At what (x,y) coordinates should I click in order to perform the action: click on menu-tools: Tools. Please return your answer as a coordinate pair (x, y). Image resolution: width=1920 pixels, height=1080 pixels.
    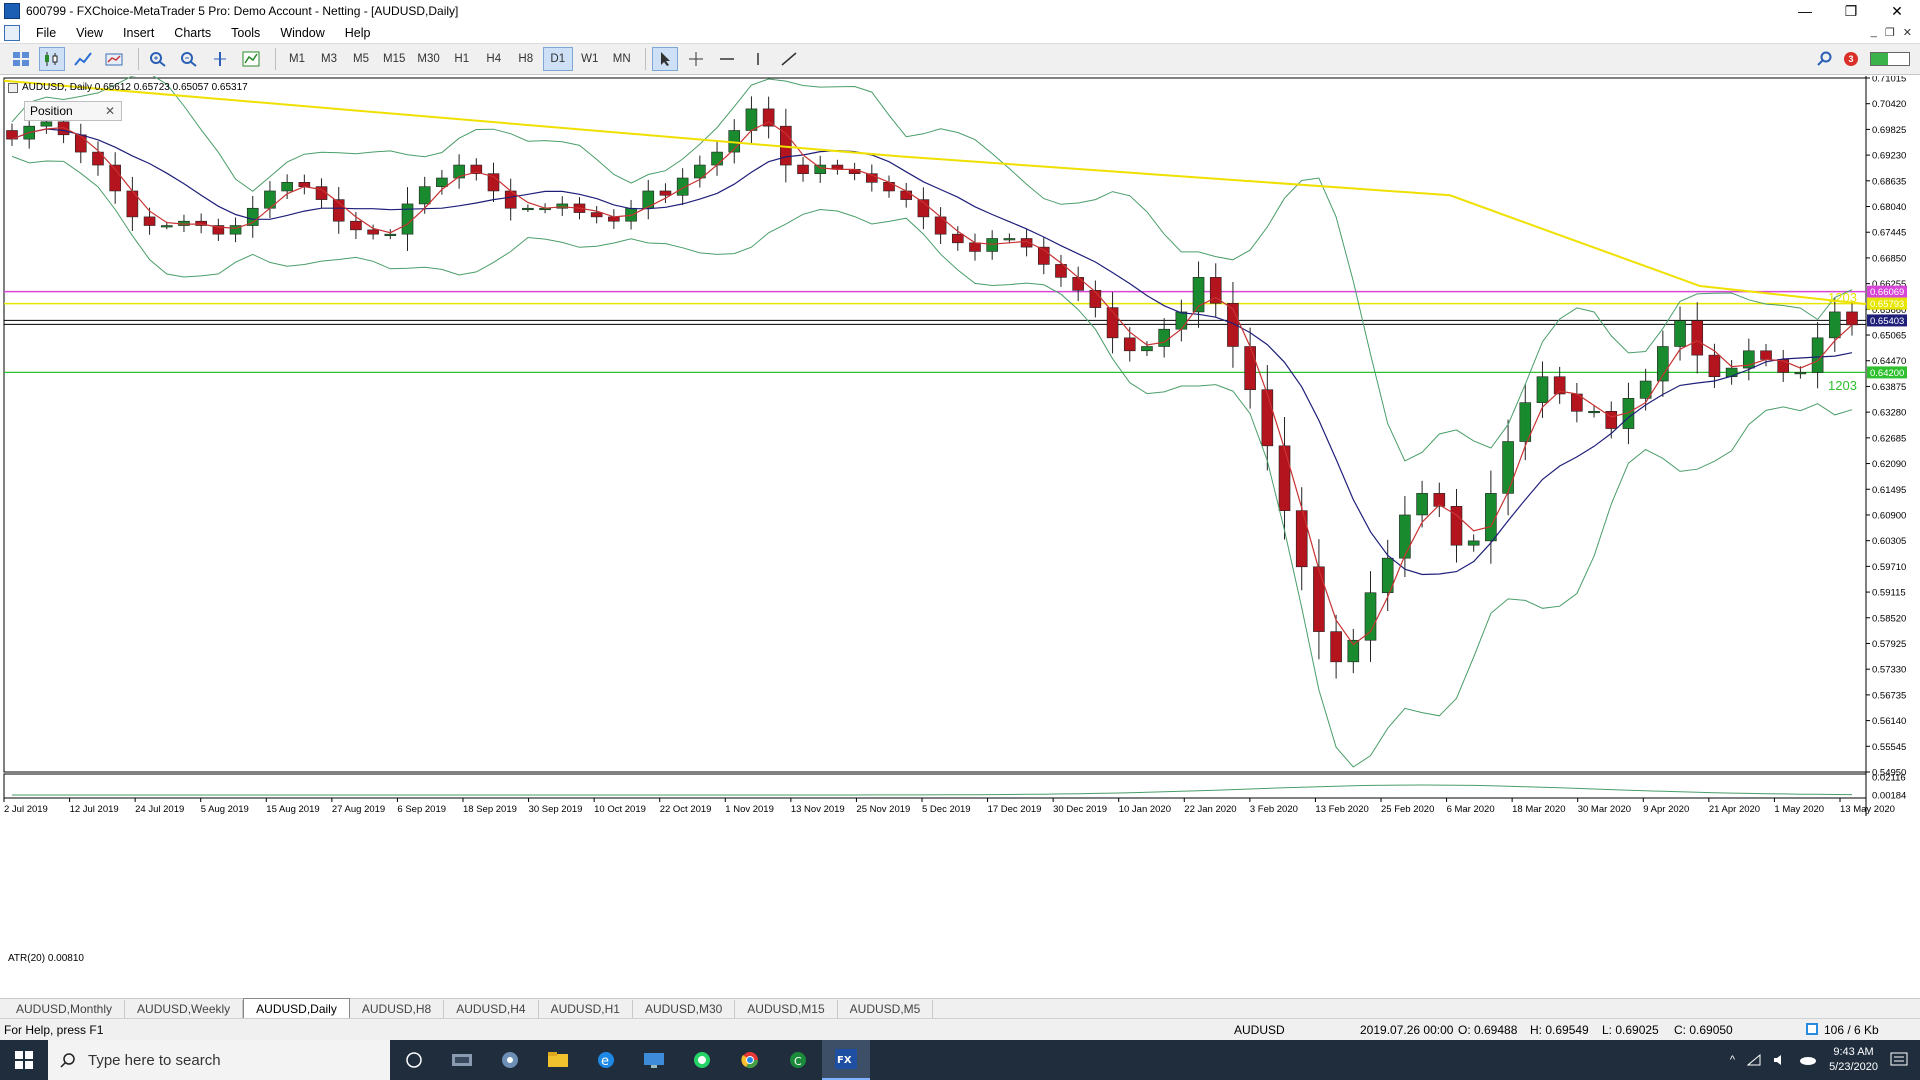
    Looking at the image, I should click on (245, 33).